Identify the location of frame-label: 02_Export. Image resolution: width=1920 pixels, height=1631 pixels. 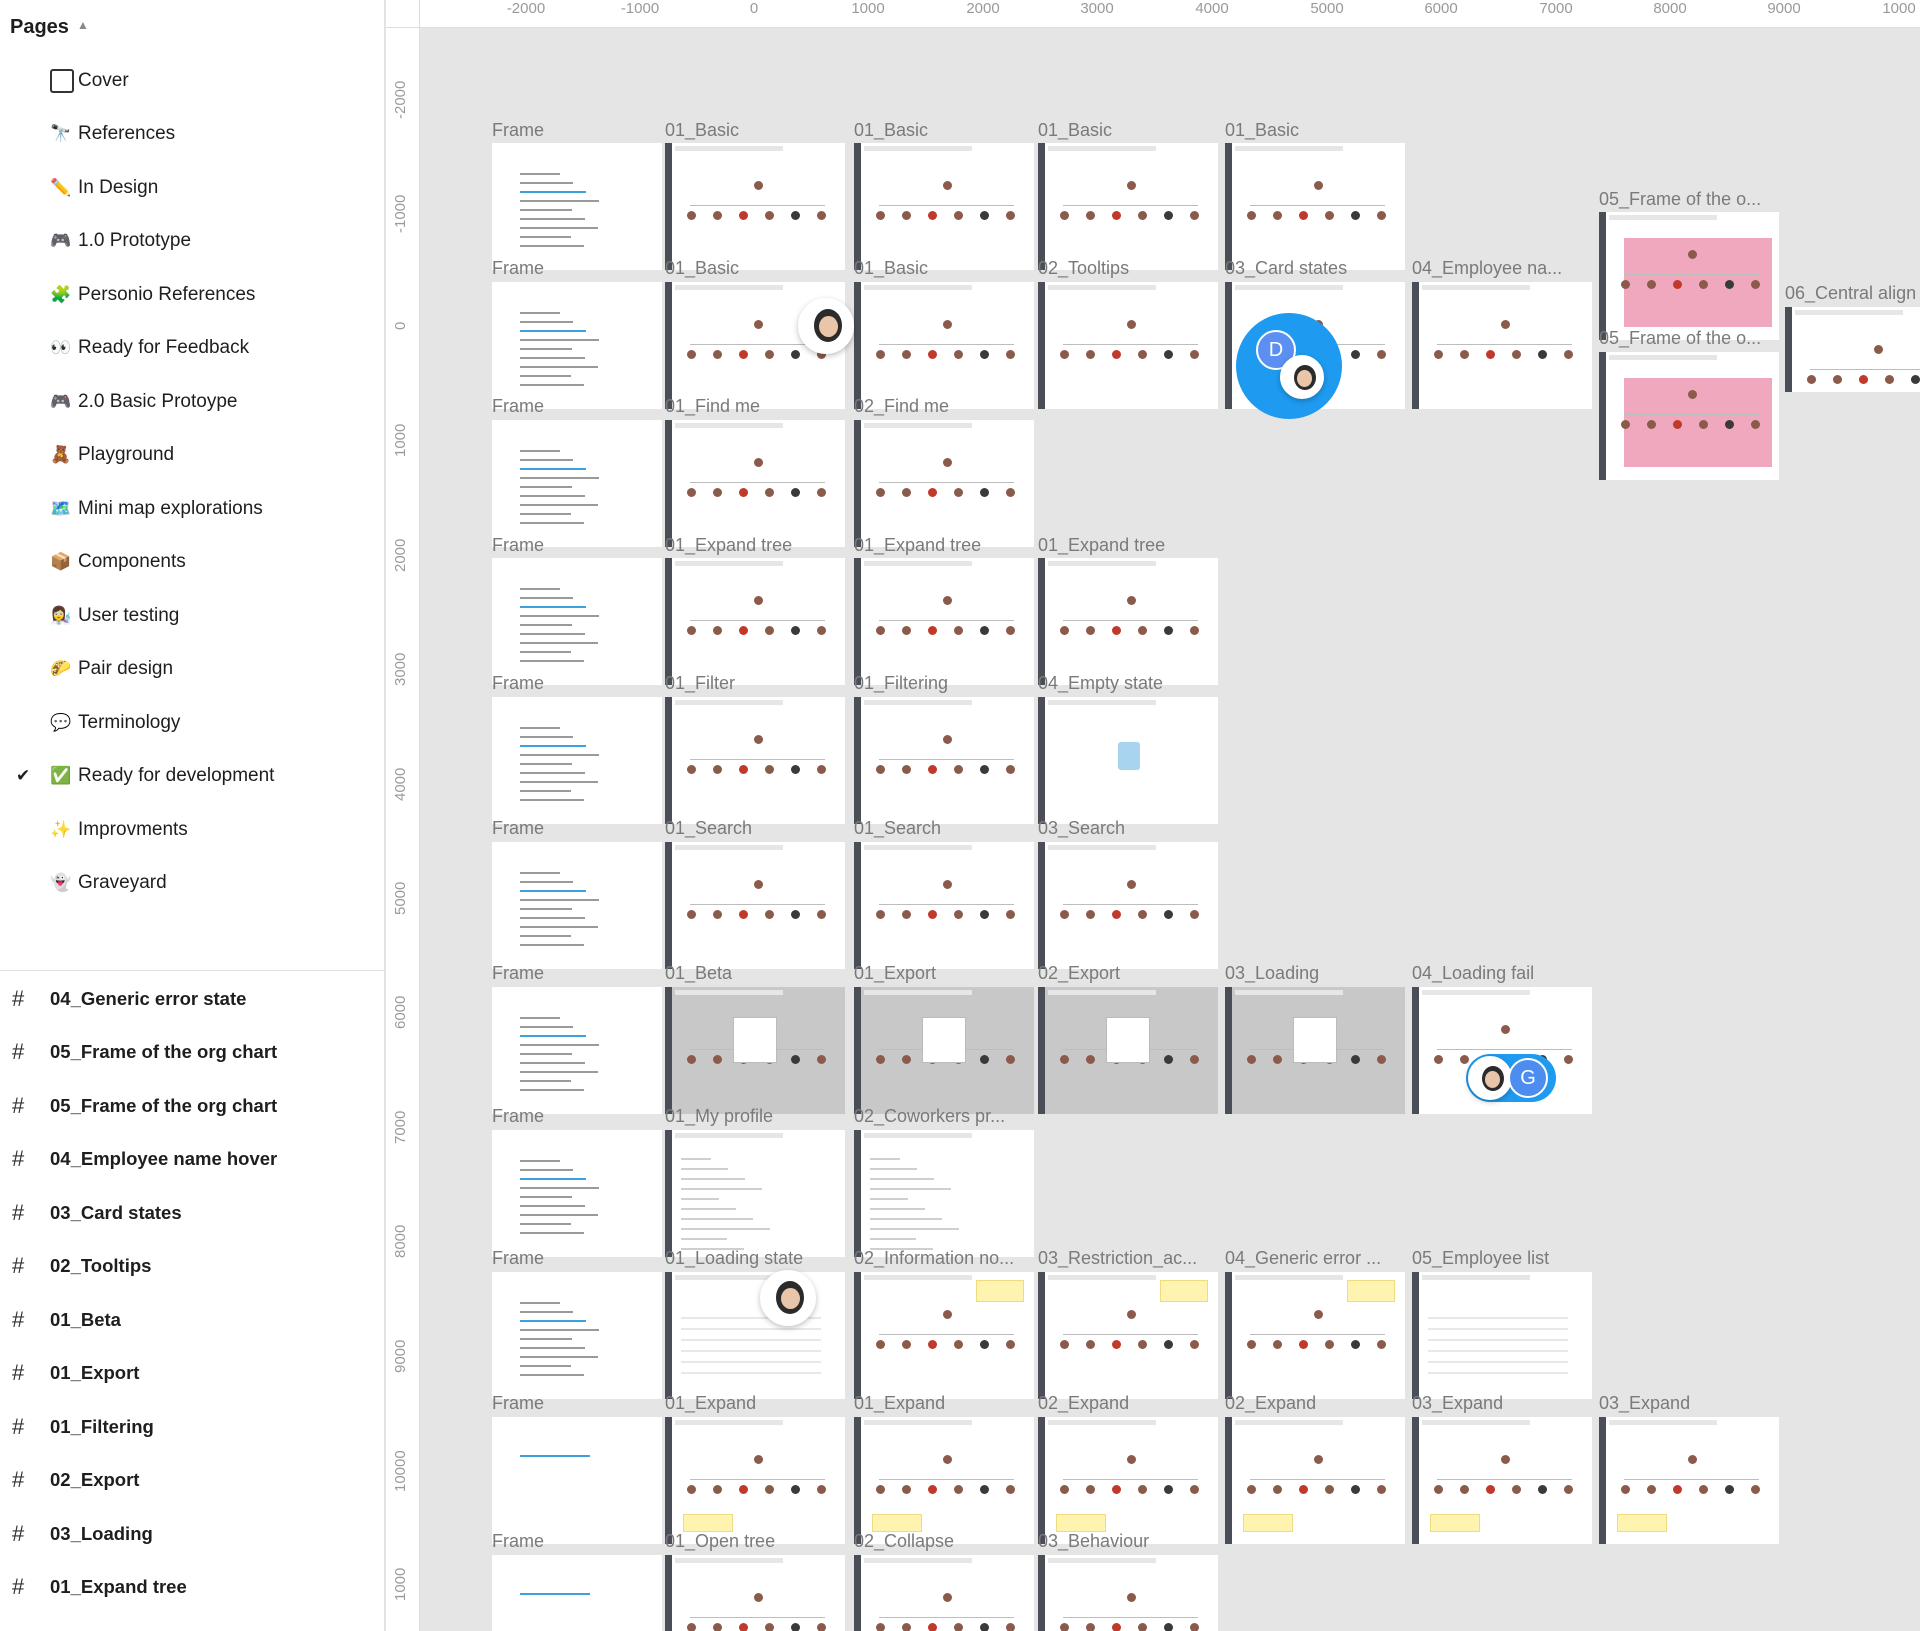
(1079, 973).